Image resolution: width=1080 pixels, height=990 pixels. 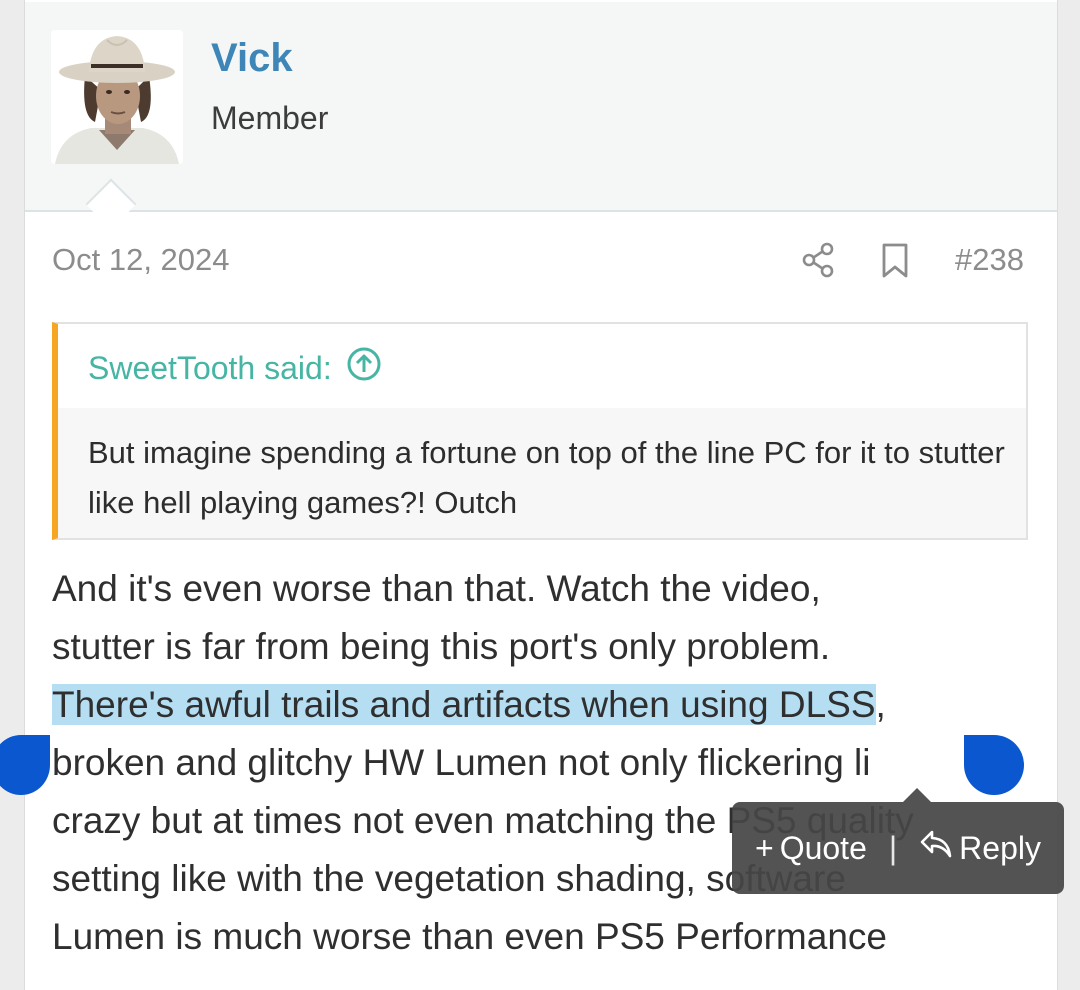 I want to click on toolbar-caret, so click(x=917, y=795).